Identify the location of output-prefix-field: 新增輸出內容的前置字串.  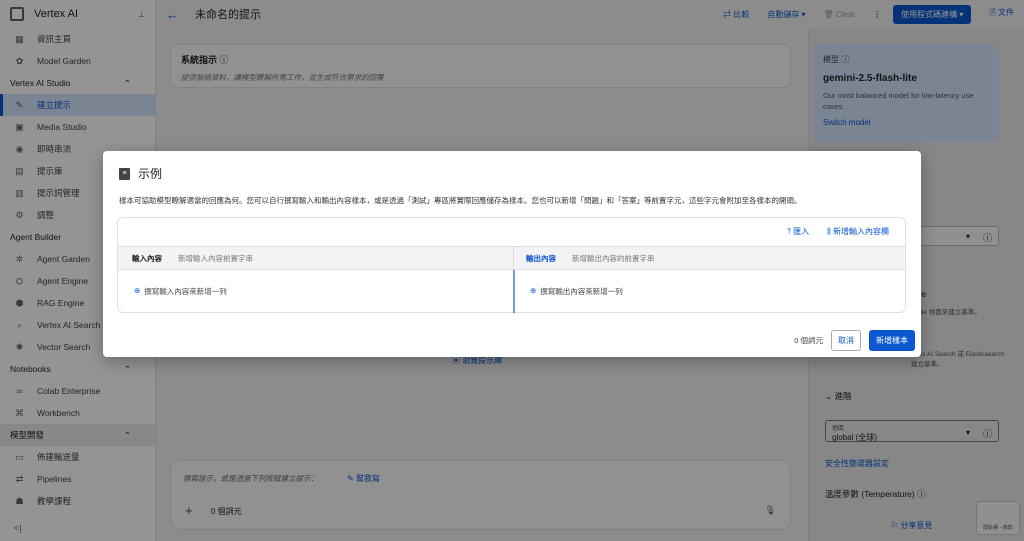
(613, 258).